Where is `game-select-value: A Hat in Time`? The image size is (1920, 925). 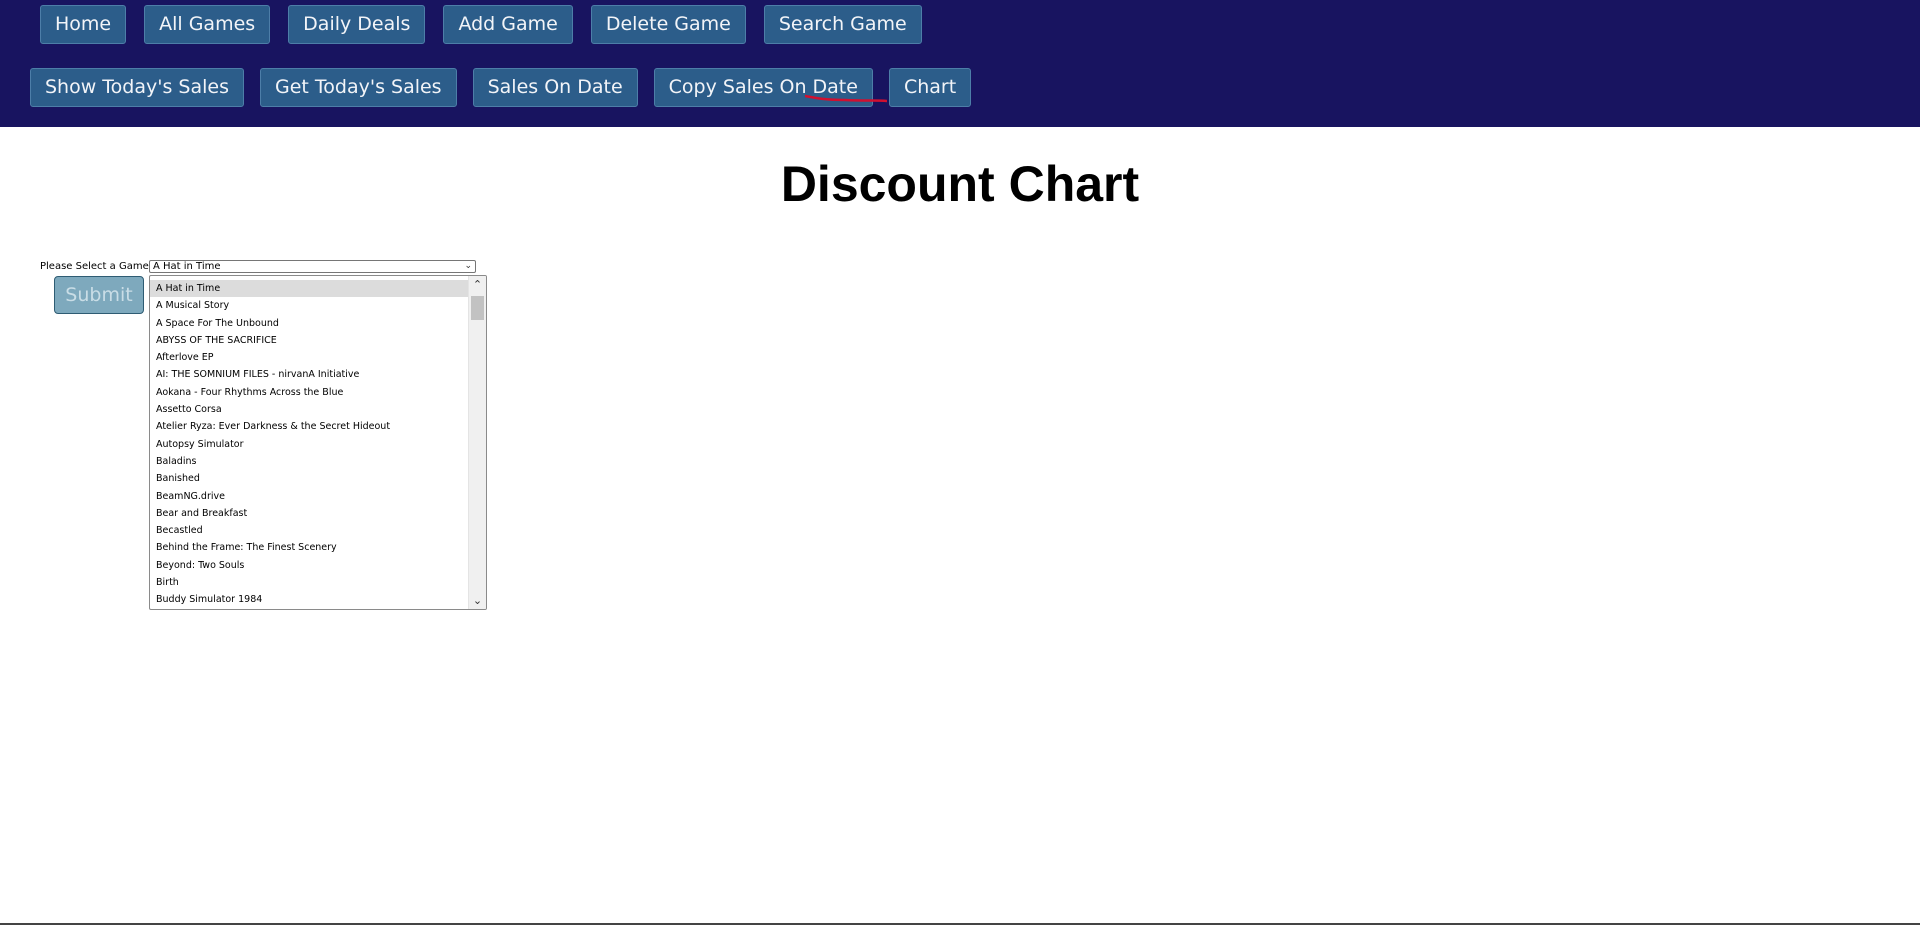 game-select-value: A Hat in Time is located at coordinates (187, 266).